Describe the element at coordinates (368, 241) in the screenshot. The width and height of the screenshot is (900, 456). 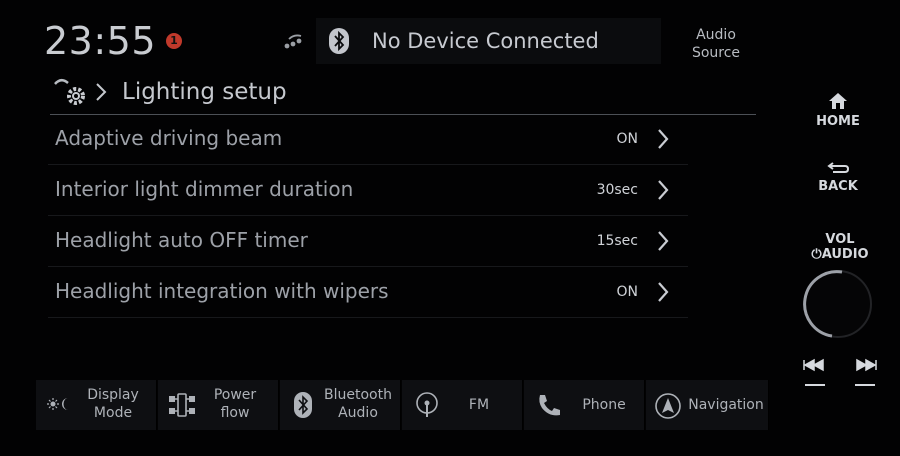
I see `setting-row-headlight-auto-off: Headlight auto OFF timer 15sec` at that location.